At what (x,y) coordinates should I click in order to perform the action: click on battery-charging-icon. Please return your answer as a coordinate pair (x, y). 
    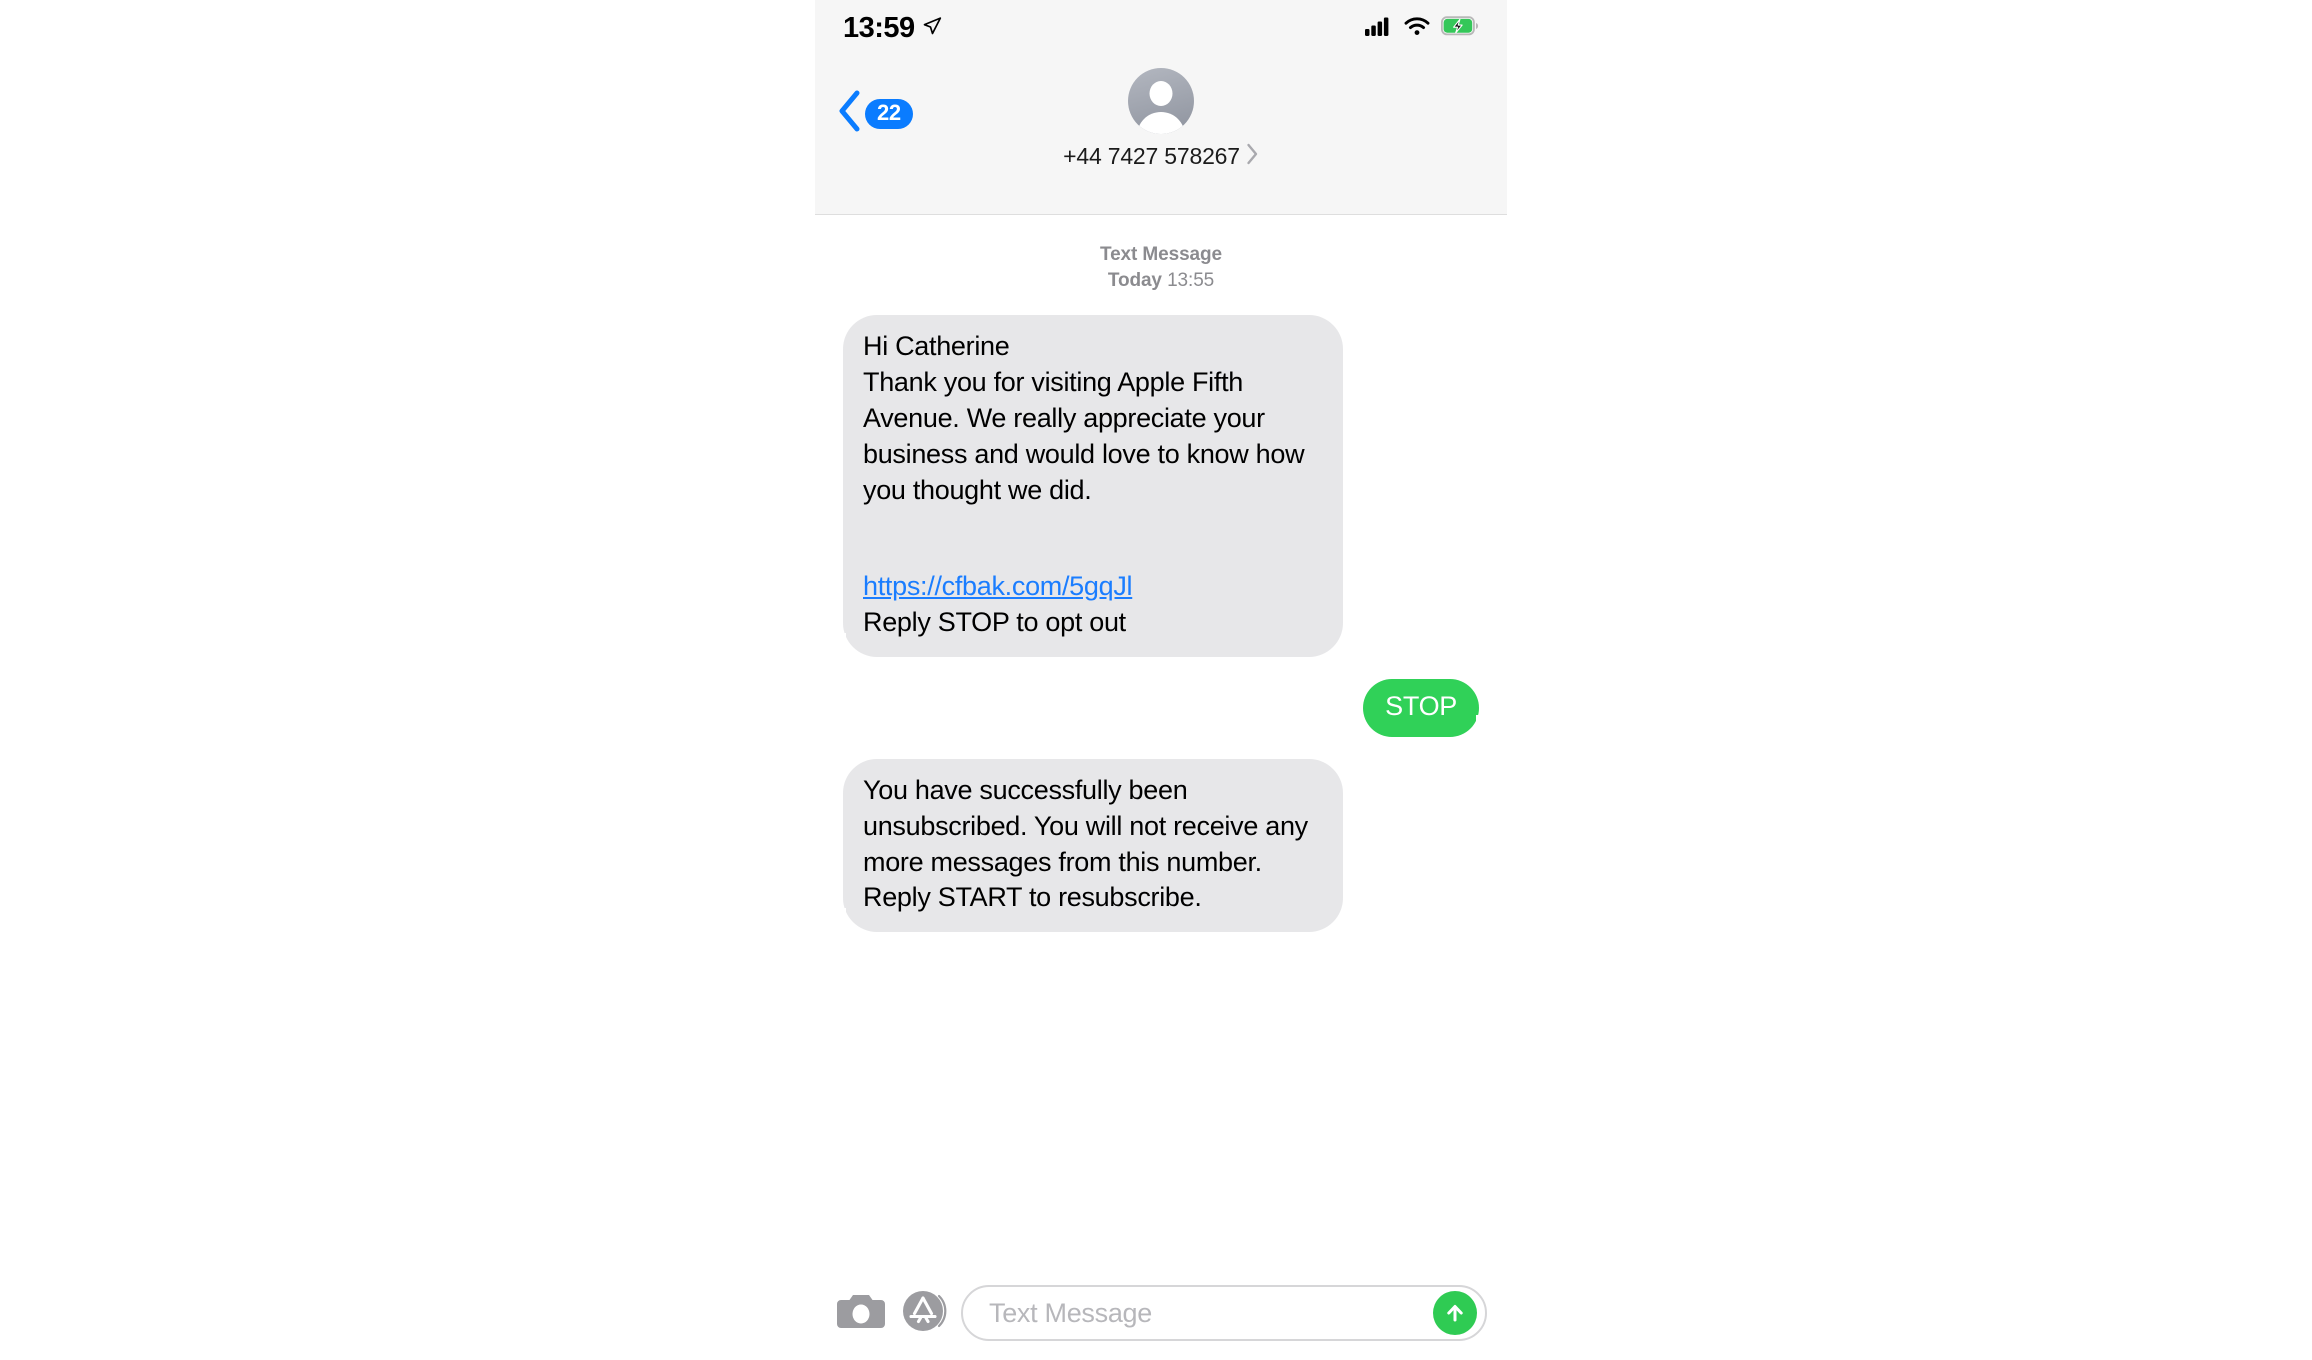
    Looking at the image, I should click on (1459, 28).